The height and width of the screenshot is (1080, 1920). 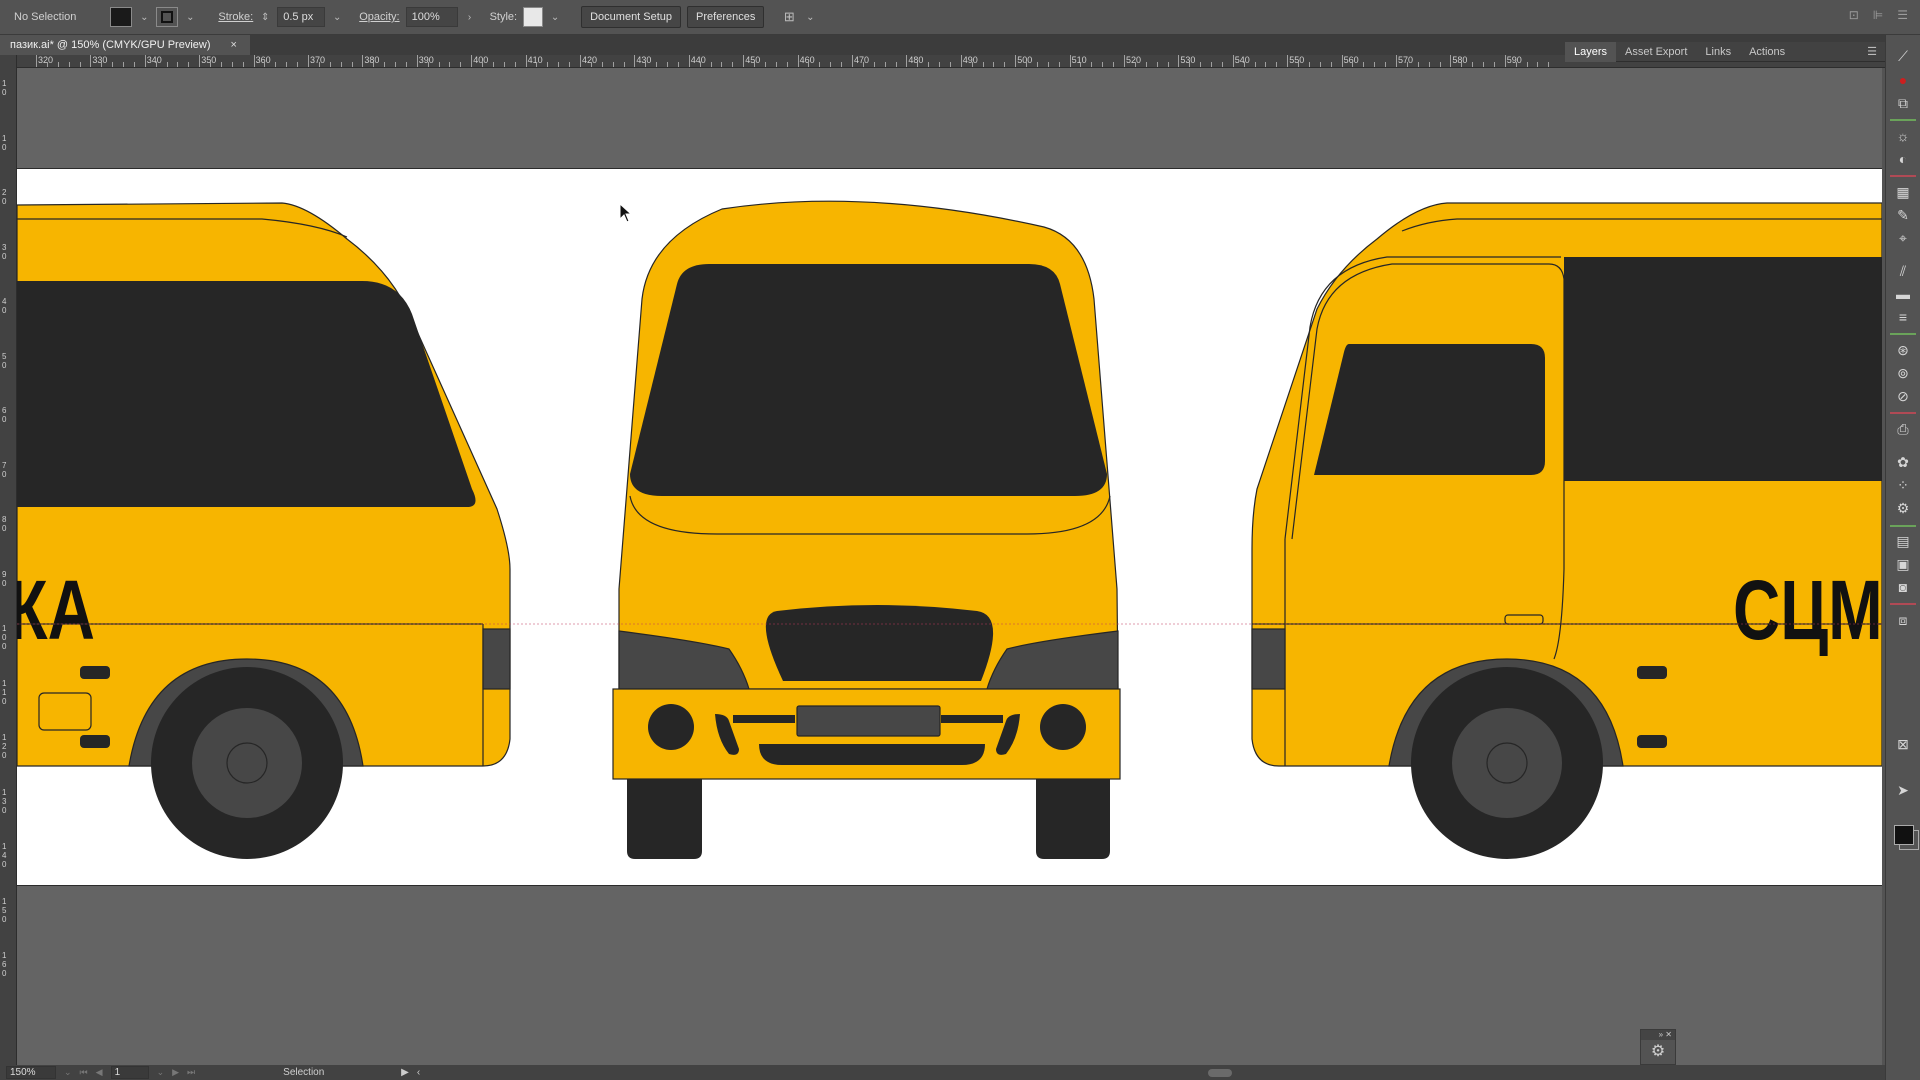 I want to click on sphere-icon: ◐, so click(x=1903, y=159).